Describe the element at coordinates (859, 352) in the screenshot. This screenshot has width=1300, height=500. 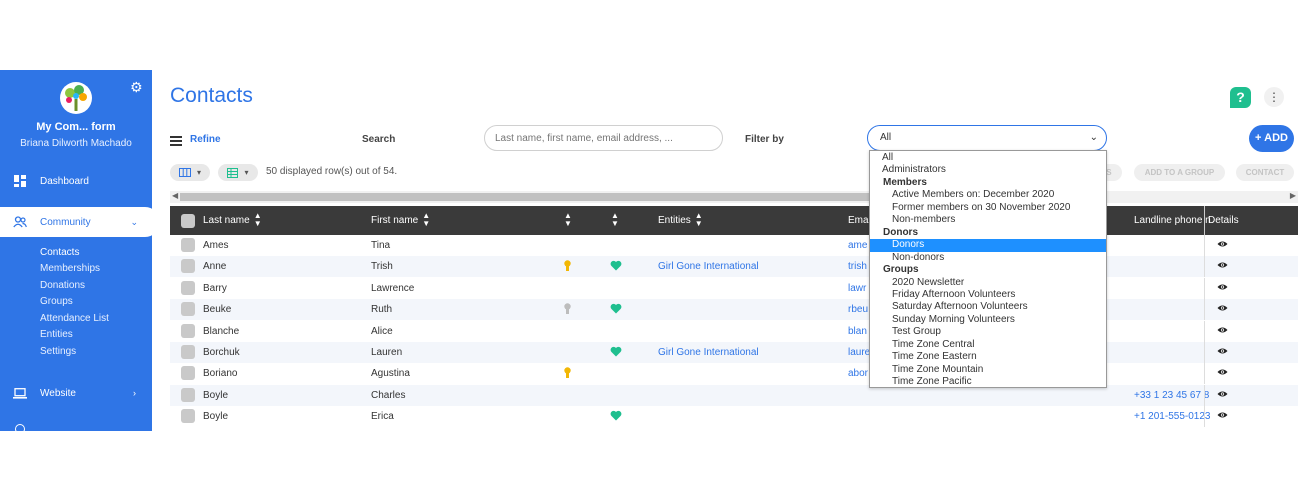
I see `cell-email: laure` at that location.